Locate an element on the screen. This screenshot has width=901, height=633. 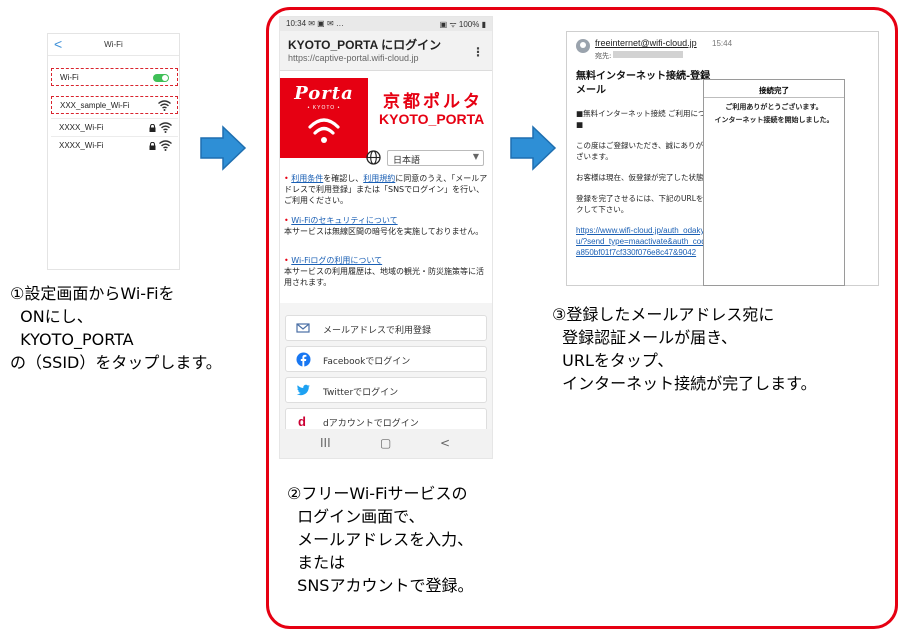
android-nav-bar: III ▢ < is located at coordinates (386, 443).